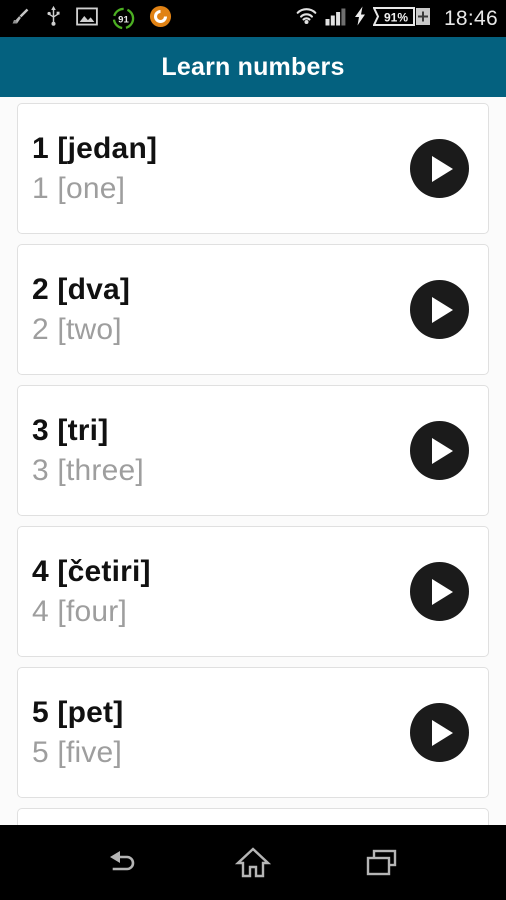 The image size is (506, 900). I want to click on usb-icon, so click(53, 18).